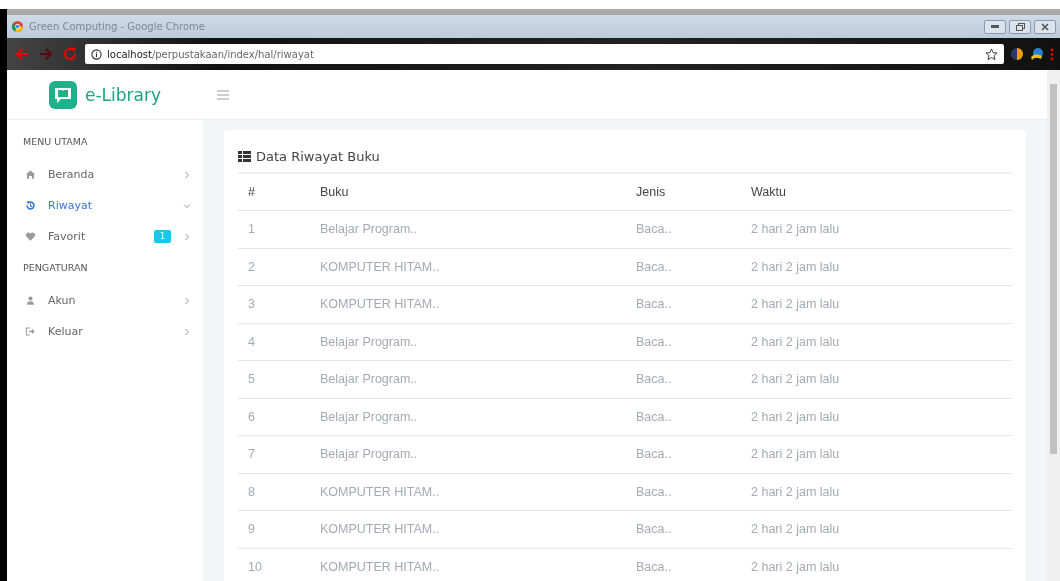  What do you see at coordinates (30, 331) in the screenshot?
I see `logout-icon` at bounding box center [30, 331].